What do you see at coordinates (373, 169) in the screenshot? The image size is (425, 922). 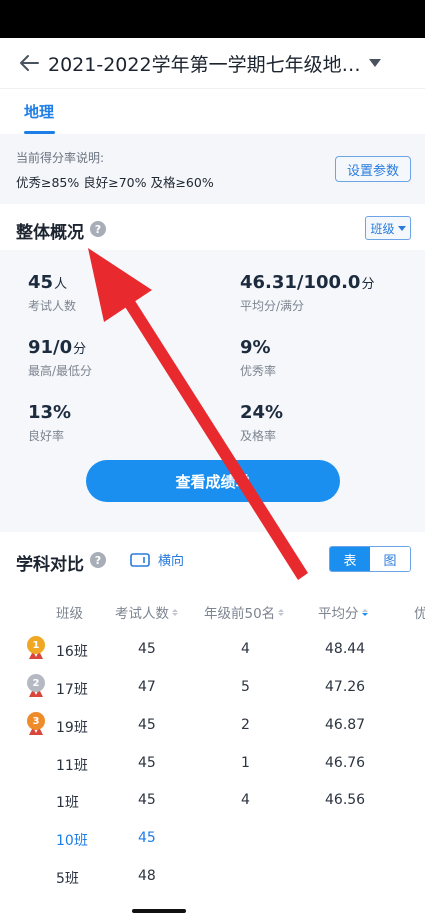 I see `set-parameters-button: 设置参数` at bounding box center [373, 169].